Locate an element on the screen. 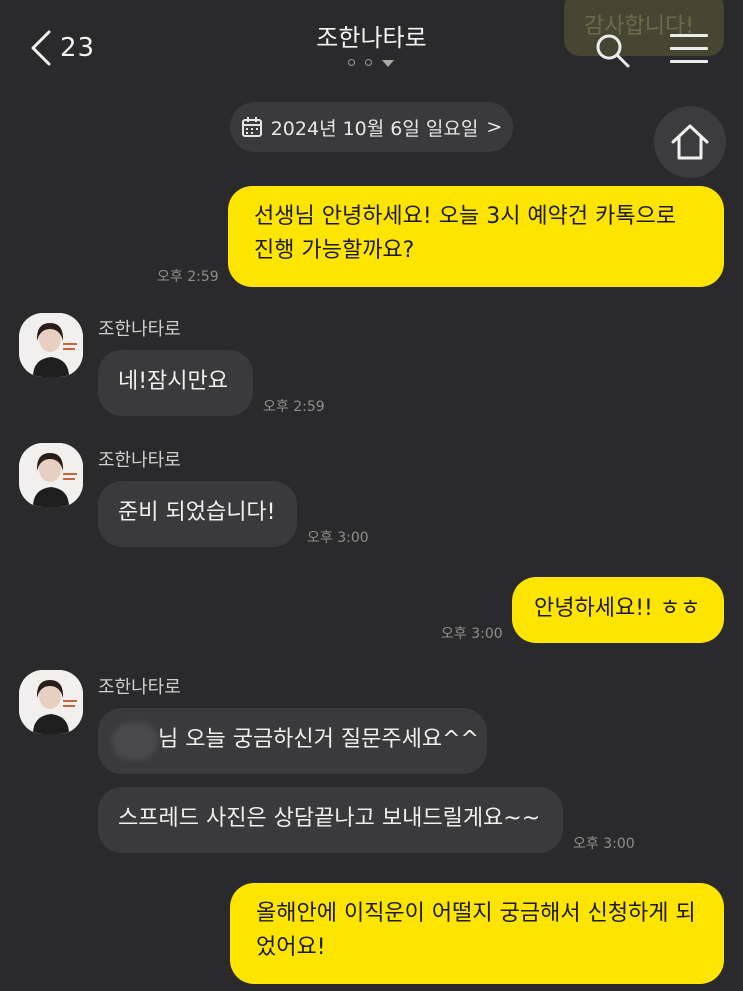  my-message-bubble: 선생님 안녕하세요! 오늘 3시 예약건 카톡으로 진행 가능할까요? is located at coordinates (476, 236).